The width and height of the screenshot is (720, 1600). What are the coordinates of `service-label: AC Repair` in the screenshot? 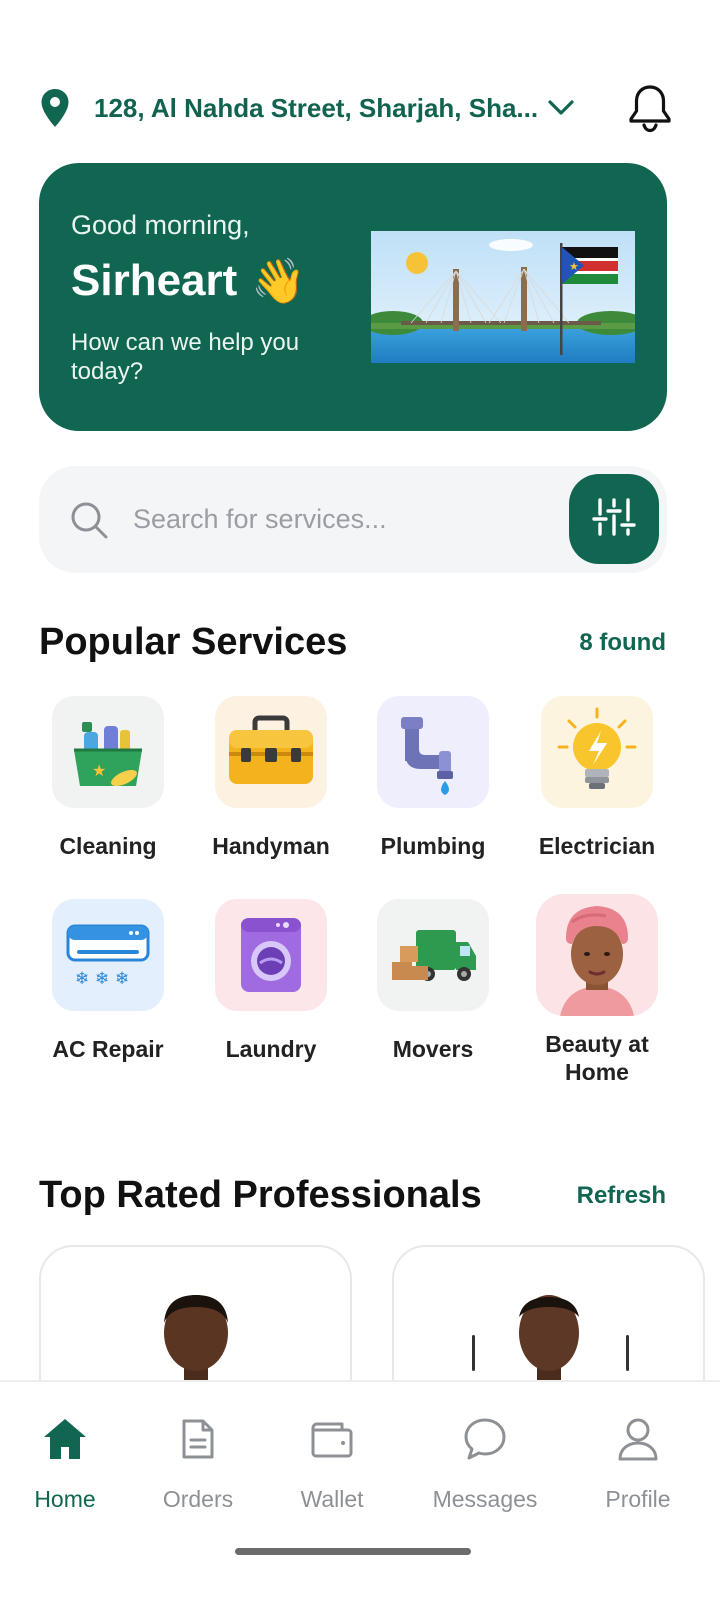 It's located at (108, 1049).